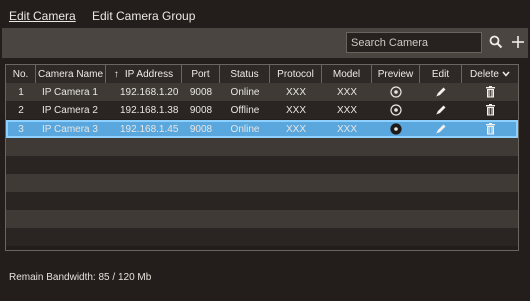 Image resolution: width=530 pixels, height=301 pixels. I want to click on chevron-down-icon, so click(506, 74).